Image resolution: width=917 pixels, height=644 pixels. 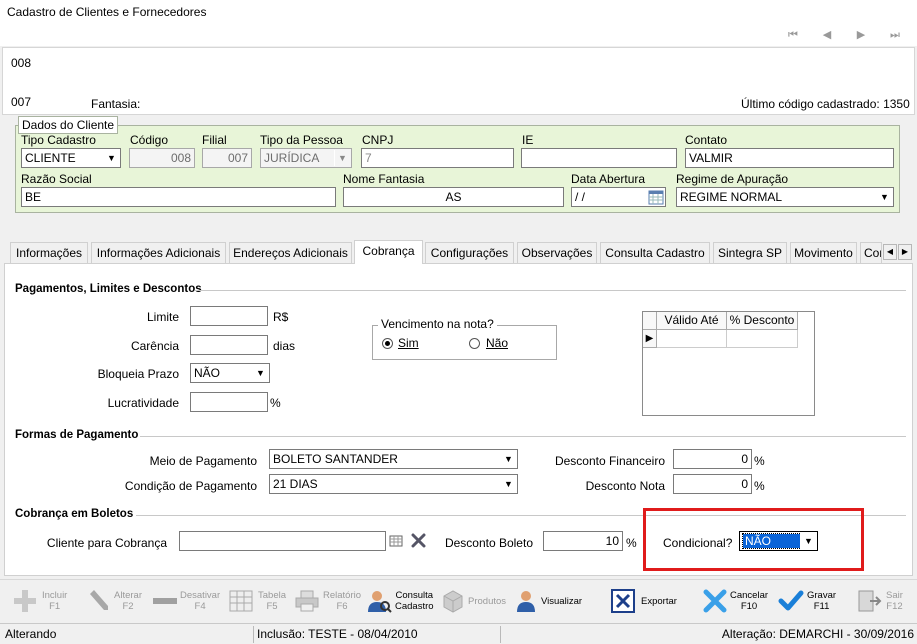 I want to click on carencia-label: Carência, so click(x=154, y=346).